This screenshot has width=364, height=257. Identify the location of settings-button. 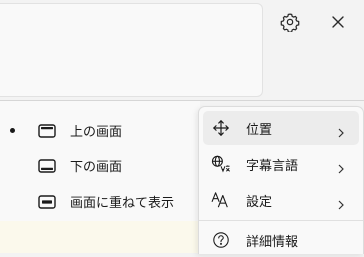
(290, 22).